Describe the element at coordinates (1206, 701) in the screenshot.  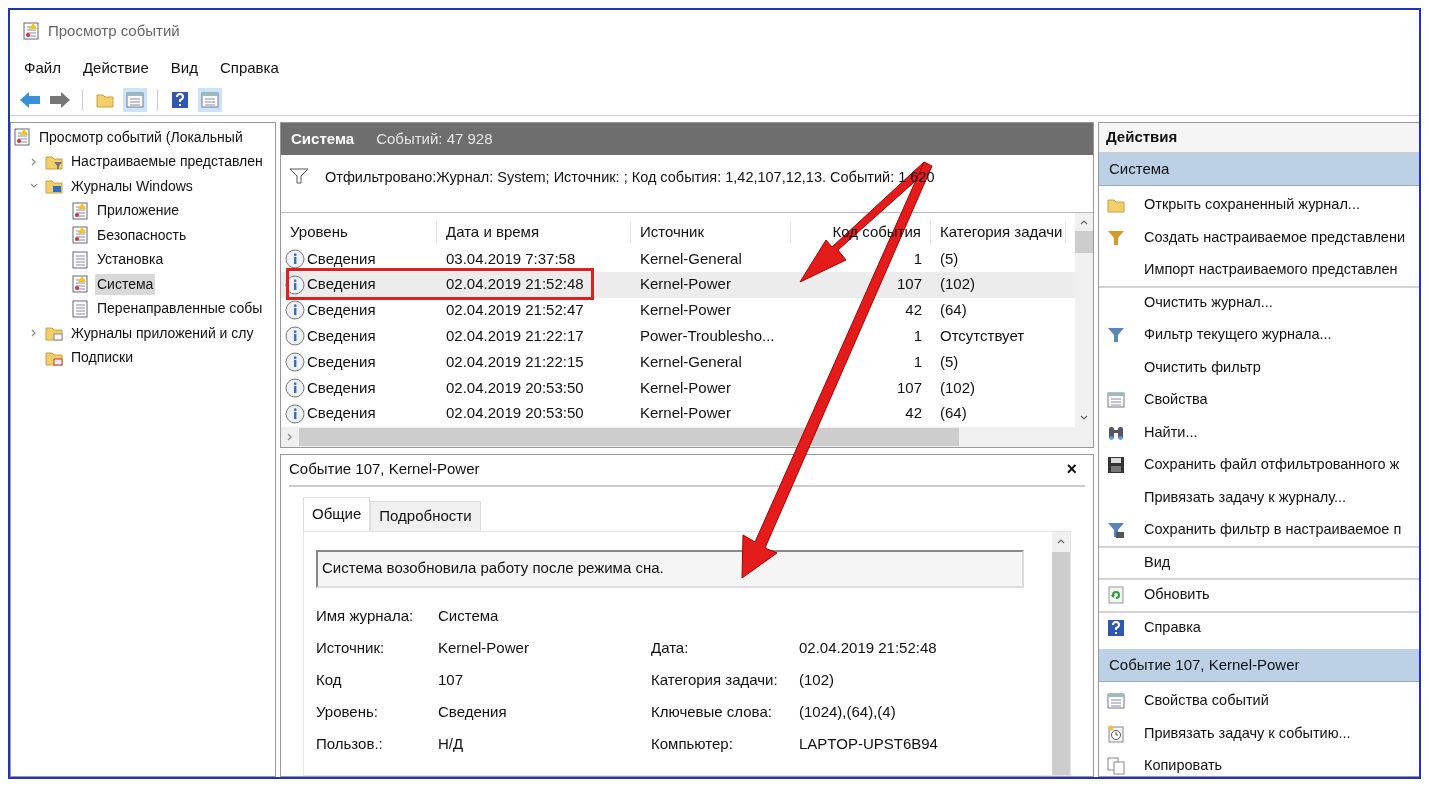
I see `action-item: Свойства событий` at that location.